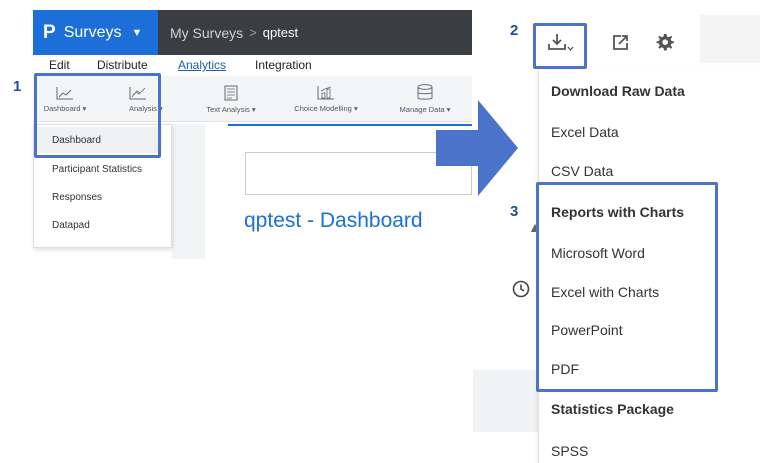  Describe the element at coordinates (618, 91) in the screenshot. I see `menu-header-raw-data: Download Raw Data` at that location.